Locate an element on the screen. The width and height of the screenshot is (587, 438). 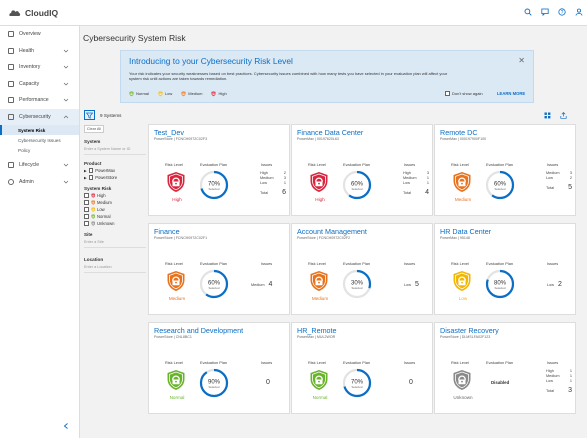
system-filter-label: System is located at coordinates (92, 141).